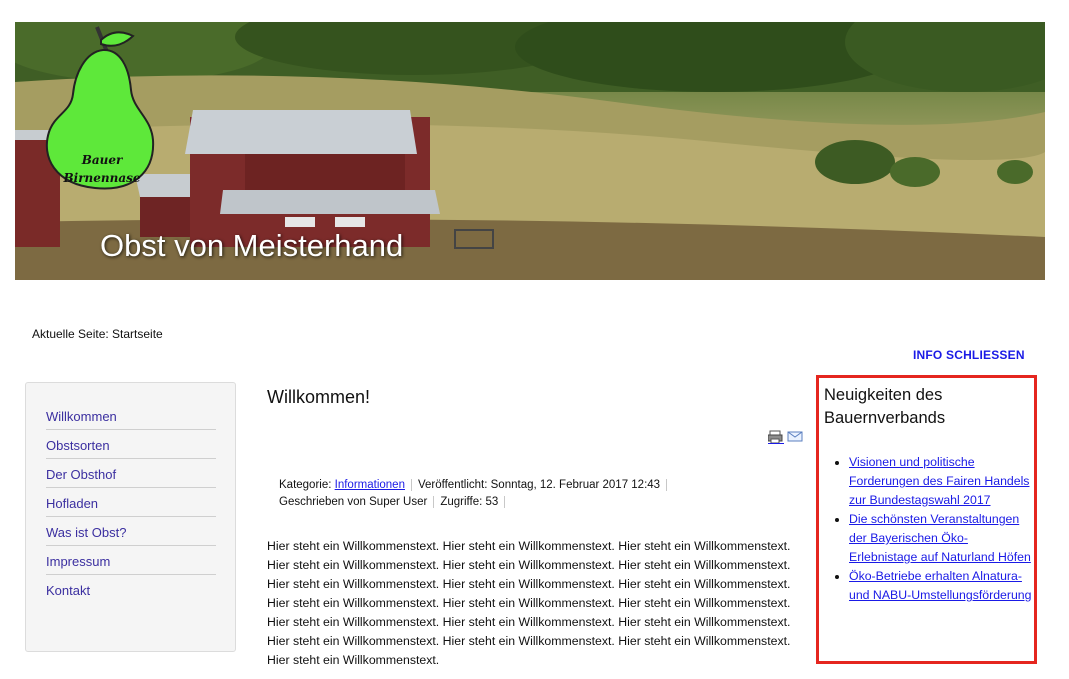  What do you see at coordinates (305, 485) in the screenshot?
I see `category-label: Kategorie:` at bounding box center [305, 485].